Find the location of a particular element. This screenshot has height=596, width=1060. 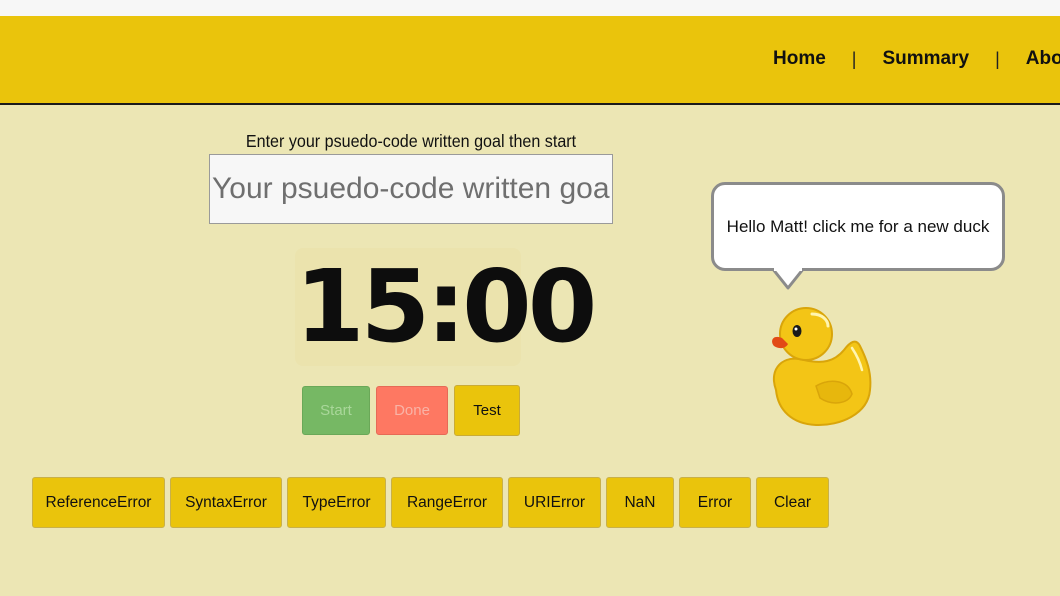

nan-button: NaN is located at coordinates (640, 502).